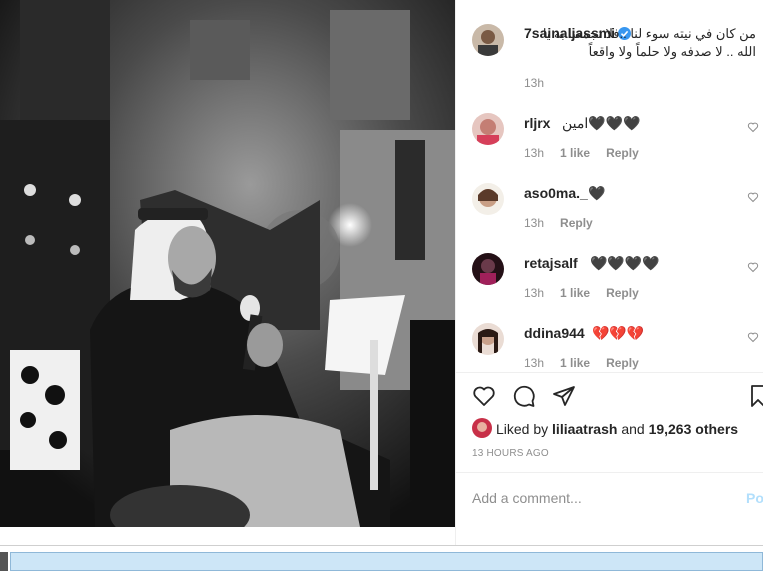 The height and width of the screenshot is (571, 763). I want to click on taskbar, so click(381, 558).